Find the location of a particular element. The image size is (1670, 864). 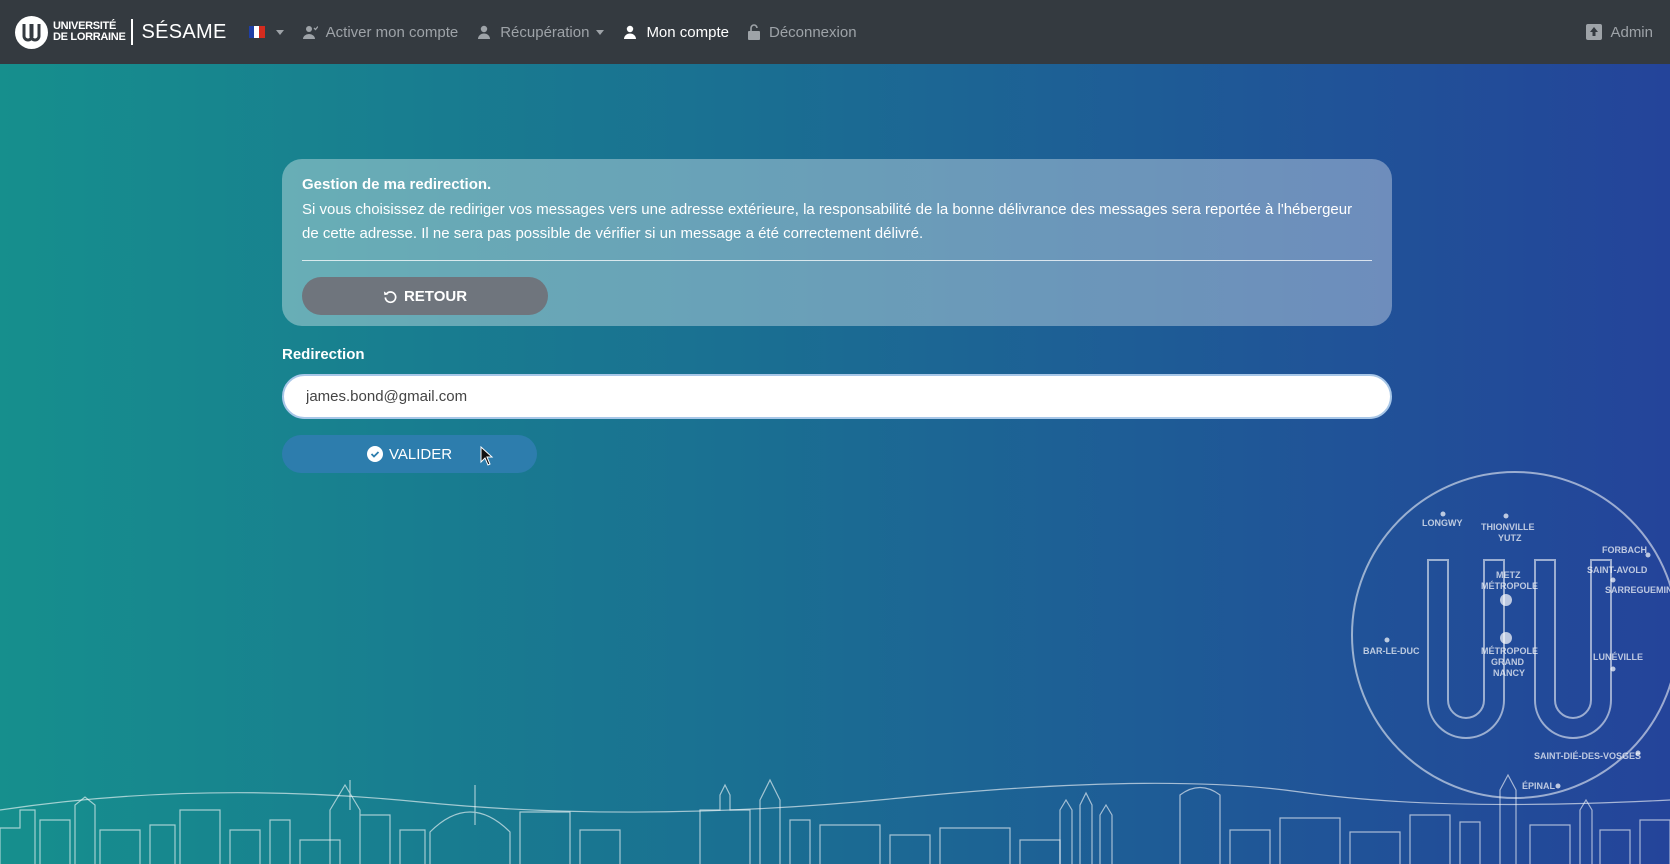

unlock-icon is located at coordinates (754, 32).